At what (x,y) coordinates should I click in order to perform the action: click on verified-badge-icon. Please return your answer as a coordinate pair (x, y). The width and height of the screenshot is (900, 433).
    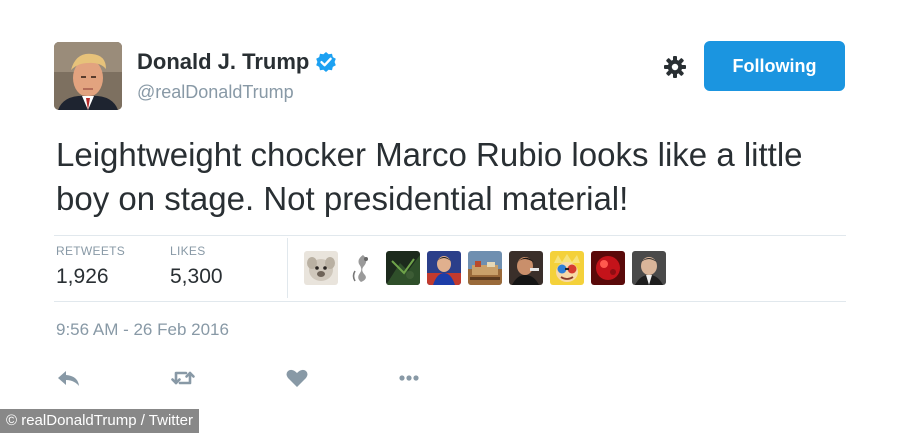
    Looking at the image, I should click on (326, 62).